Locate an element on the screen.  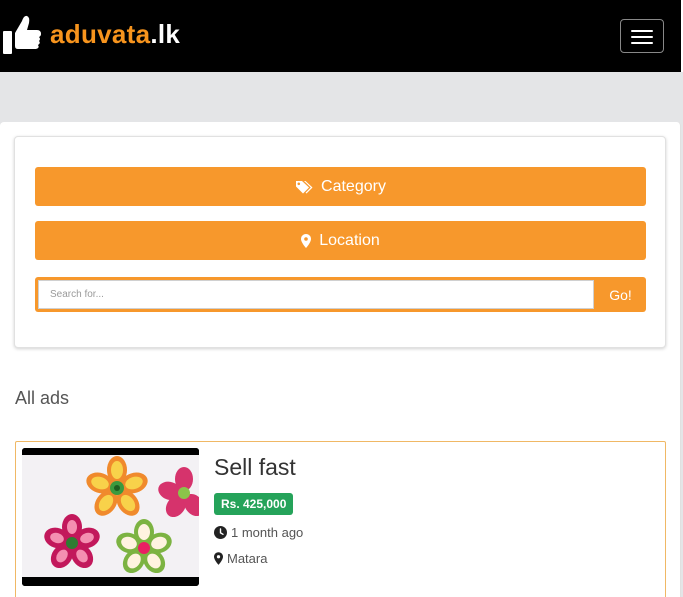
search-input is located at coordinates (316, 294).